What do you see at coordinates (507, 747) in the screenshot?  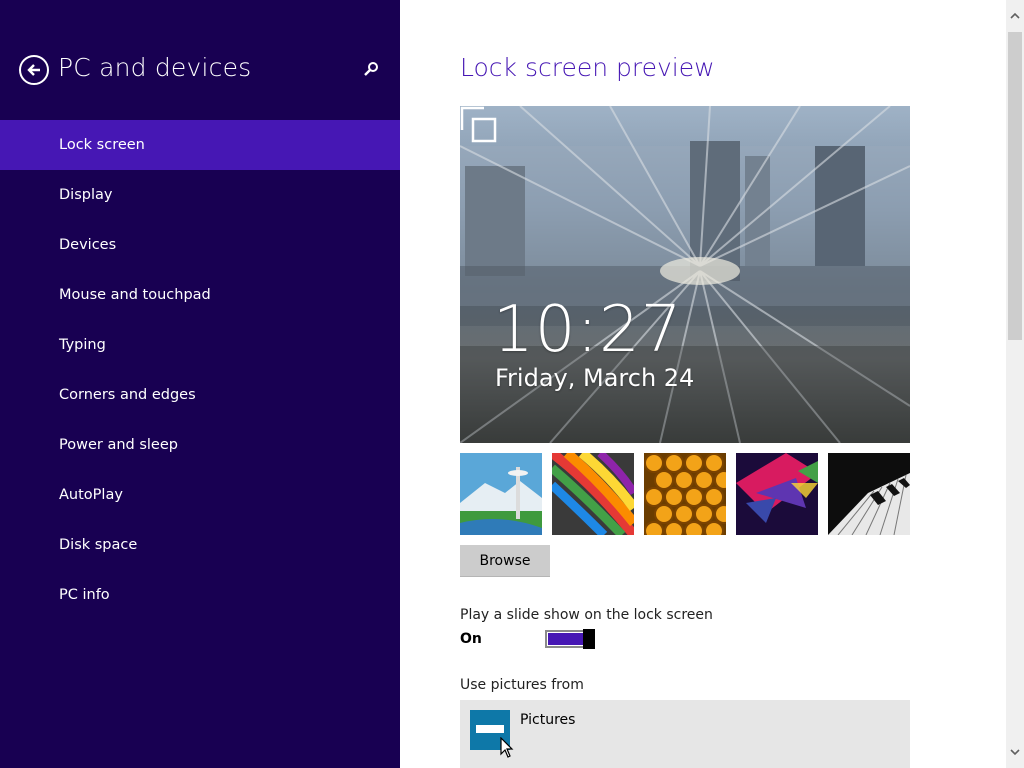 I see `mouse-cursor-icon` at bounding box center [507, 747].